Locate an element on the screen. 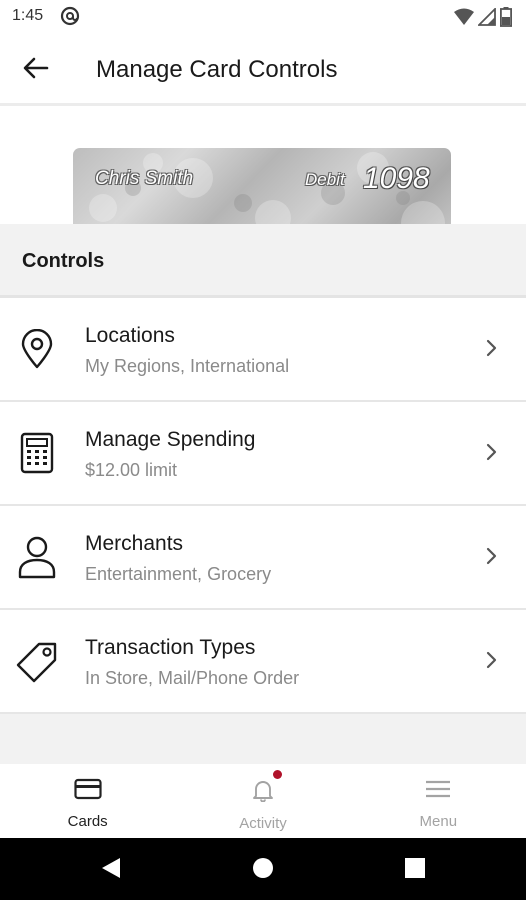 This screenshot has height=900, width=526. page-title: Manage Card Controls is located at coordinates (217, 69).